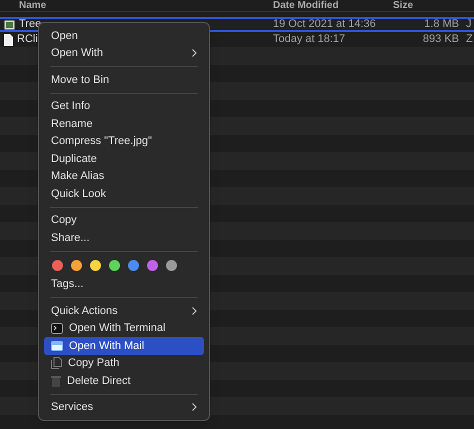 This screenshot has width=474, height=429. Describe the element at coordinates (56, 380) in the screenshot. I see `trash-icon` at that location.